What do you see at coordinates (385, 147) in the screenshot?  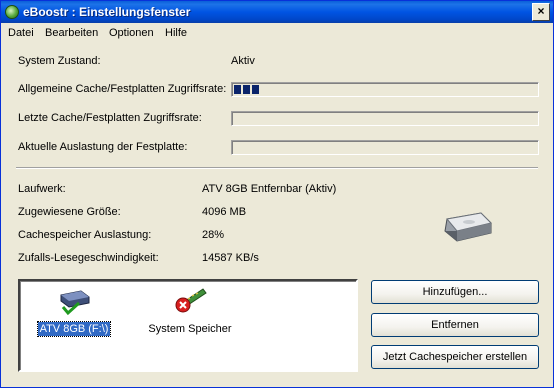 I see `disk-load-progress` at bounding box center [385, 147].